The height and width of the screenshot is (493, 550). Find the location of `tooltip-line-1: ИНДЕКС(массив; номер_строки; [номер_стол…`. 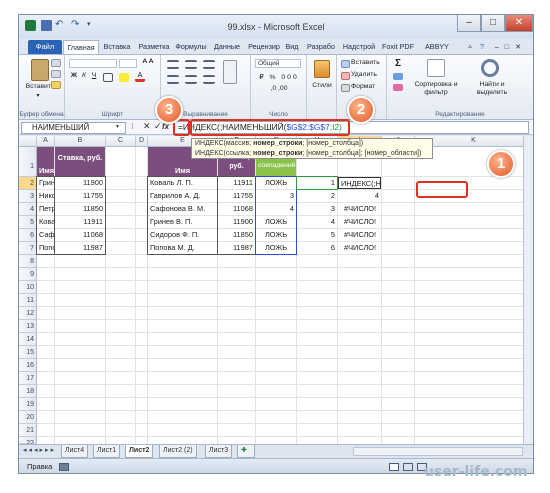

tooltip-line-1: ИНДЕКС(массив; номер_строки; [номер_стол… is located at coordinates (312, 144).